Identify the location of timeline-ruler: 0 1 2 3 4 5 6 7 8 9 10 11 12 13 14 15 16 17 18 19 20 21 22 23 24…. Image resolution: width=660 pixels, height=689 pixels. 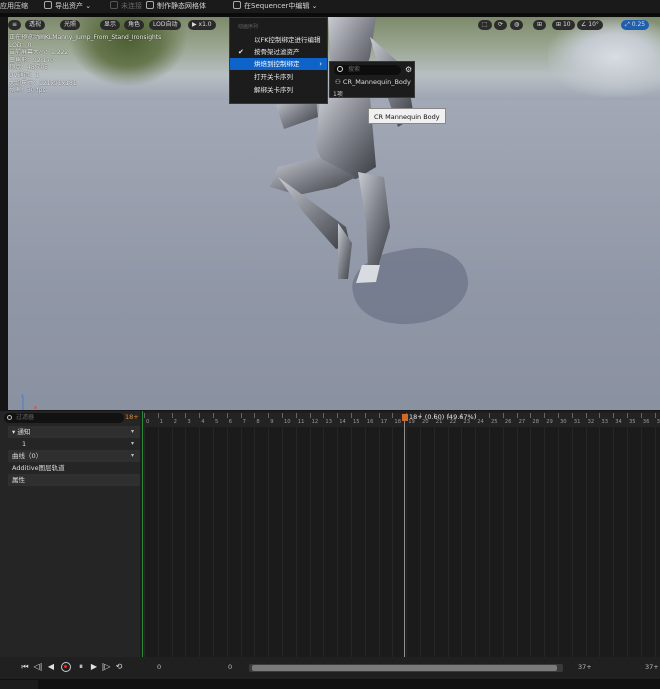
(401, 420).